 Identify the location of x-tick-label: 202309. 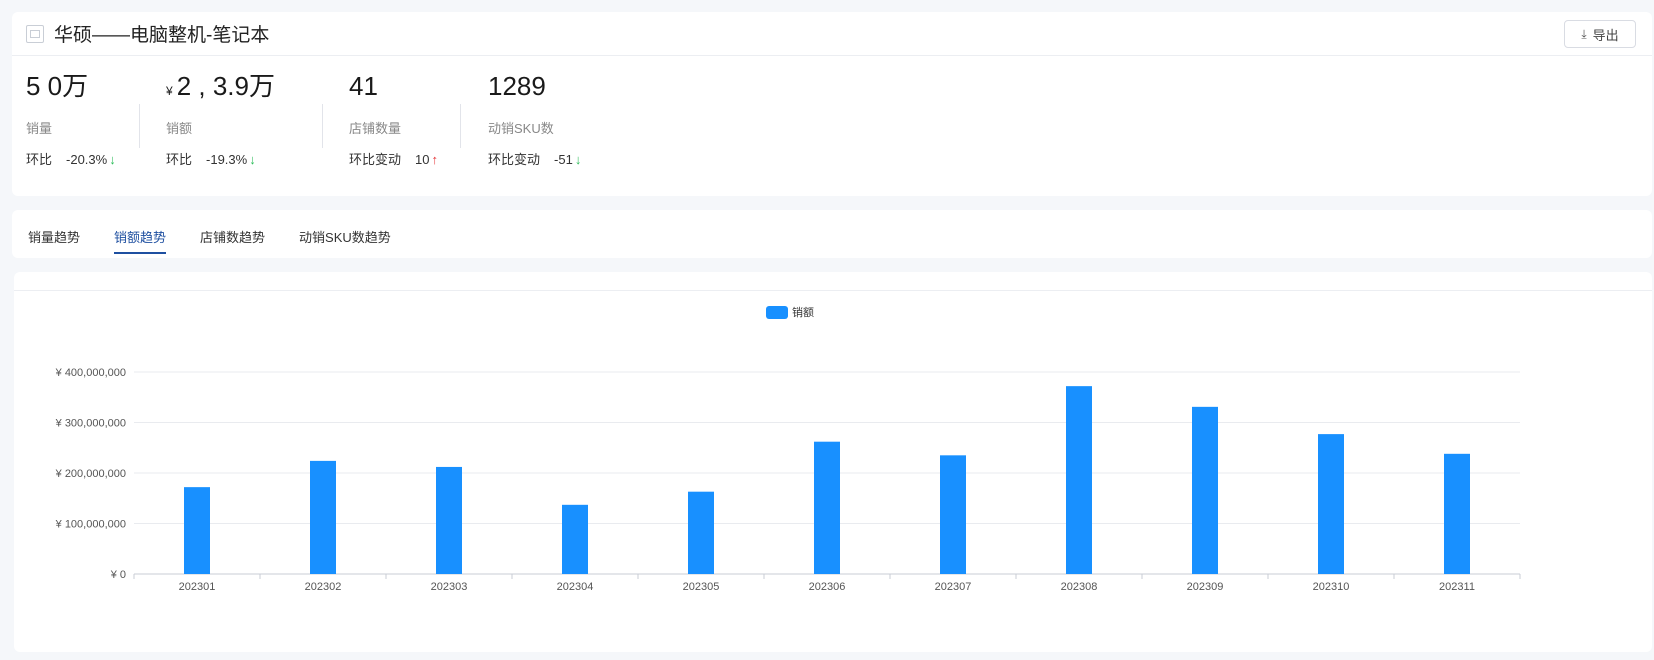
(1205, 587).